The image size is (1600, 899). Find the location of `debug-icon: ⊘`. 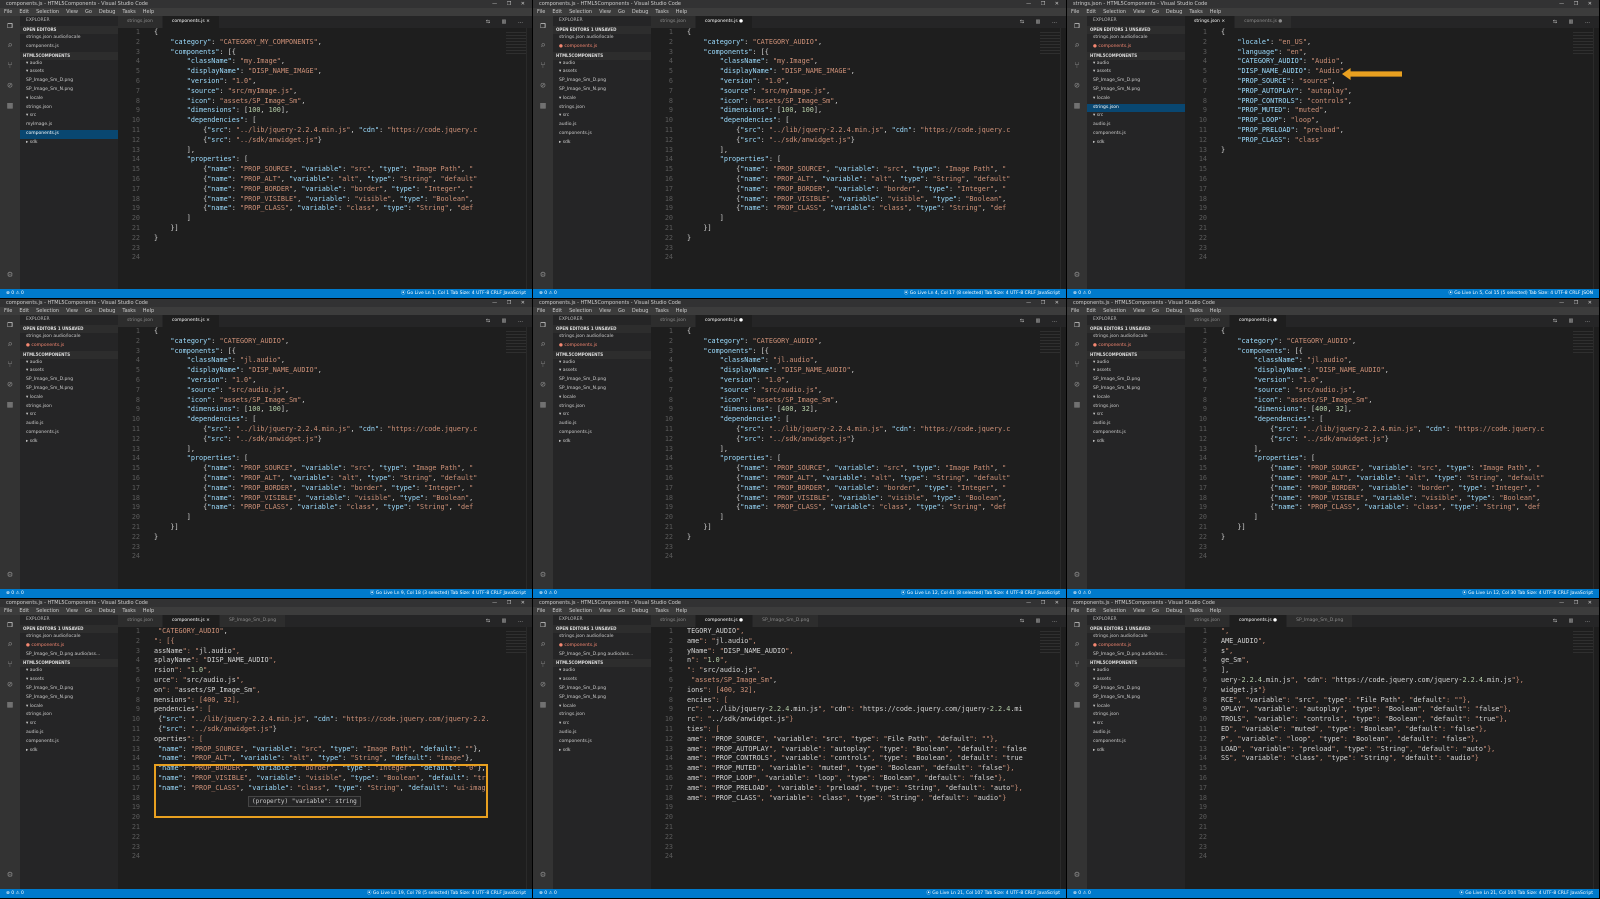

debug-icon: ⊘ is located at coordinates (543, 685).